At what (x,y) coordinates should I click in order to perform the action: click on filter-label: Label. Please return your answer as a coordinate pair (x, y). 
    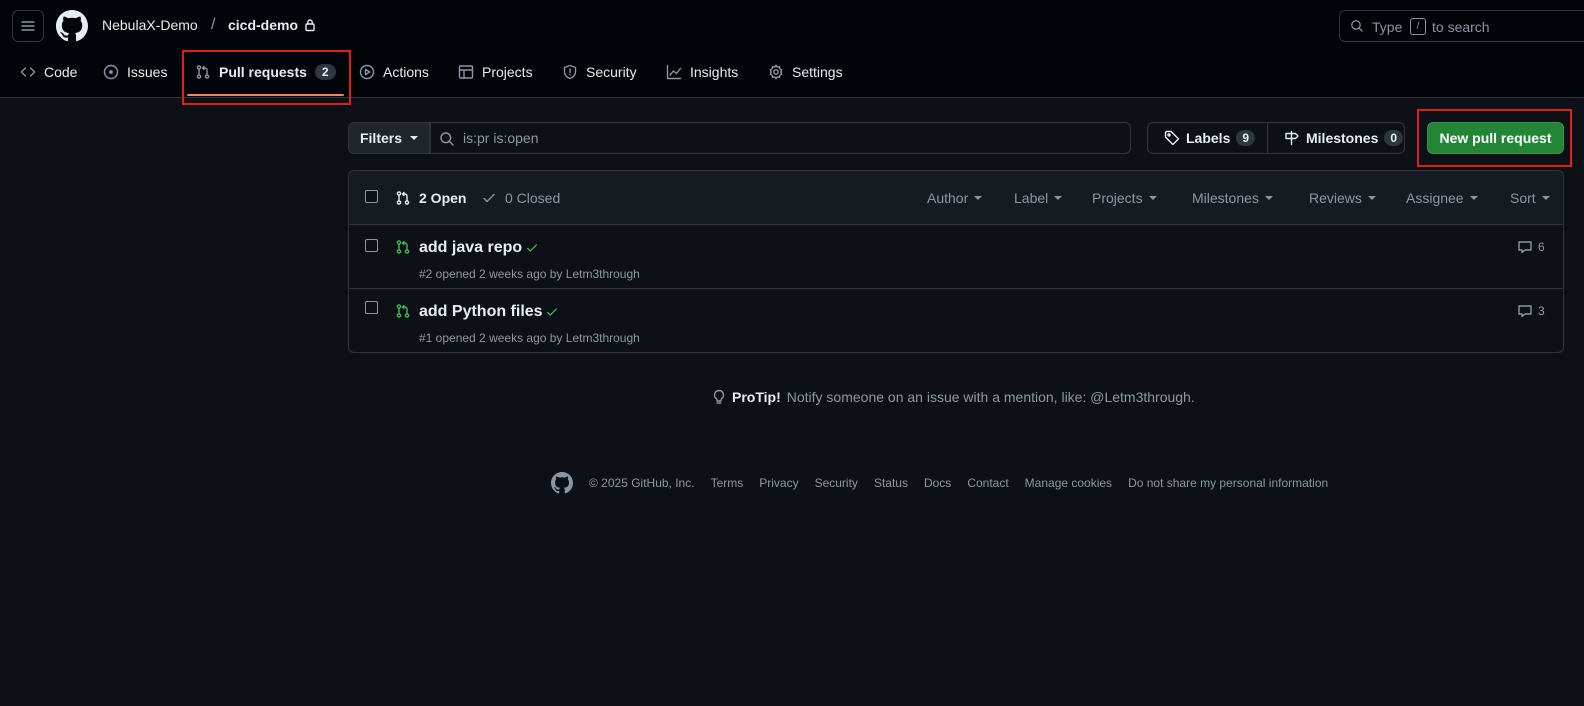
    Looking at the image, I should click on (1031, 198).